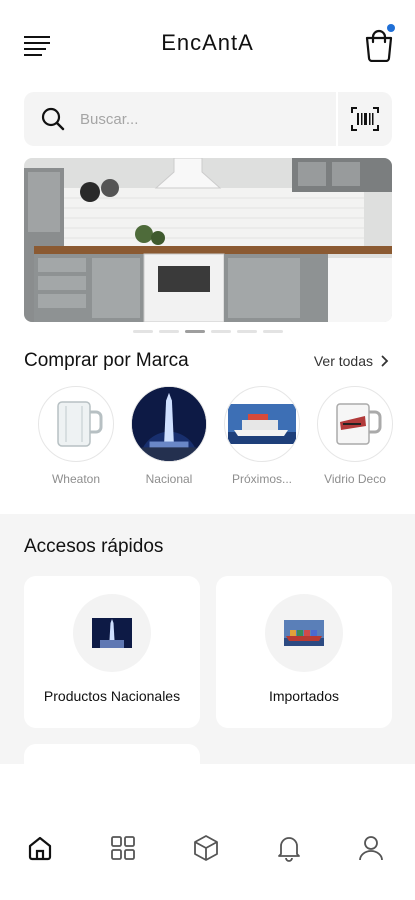 The image size is (415, 900). What do you see at coordinates (391, 28) in the screenshot?
I see `cart-badge` at bounding box center [391, 28].